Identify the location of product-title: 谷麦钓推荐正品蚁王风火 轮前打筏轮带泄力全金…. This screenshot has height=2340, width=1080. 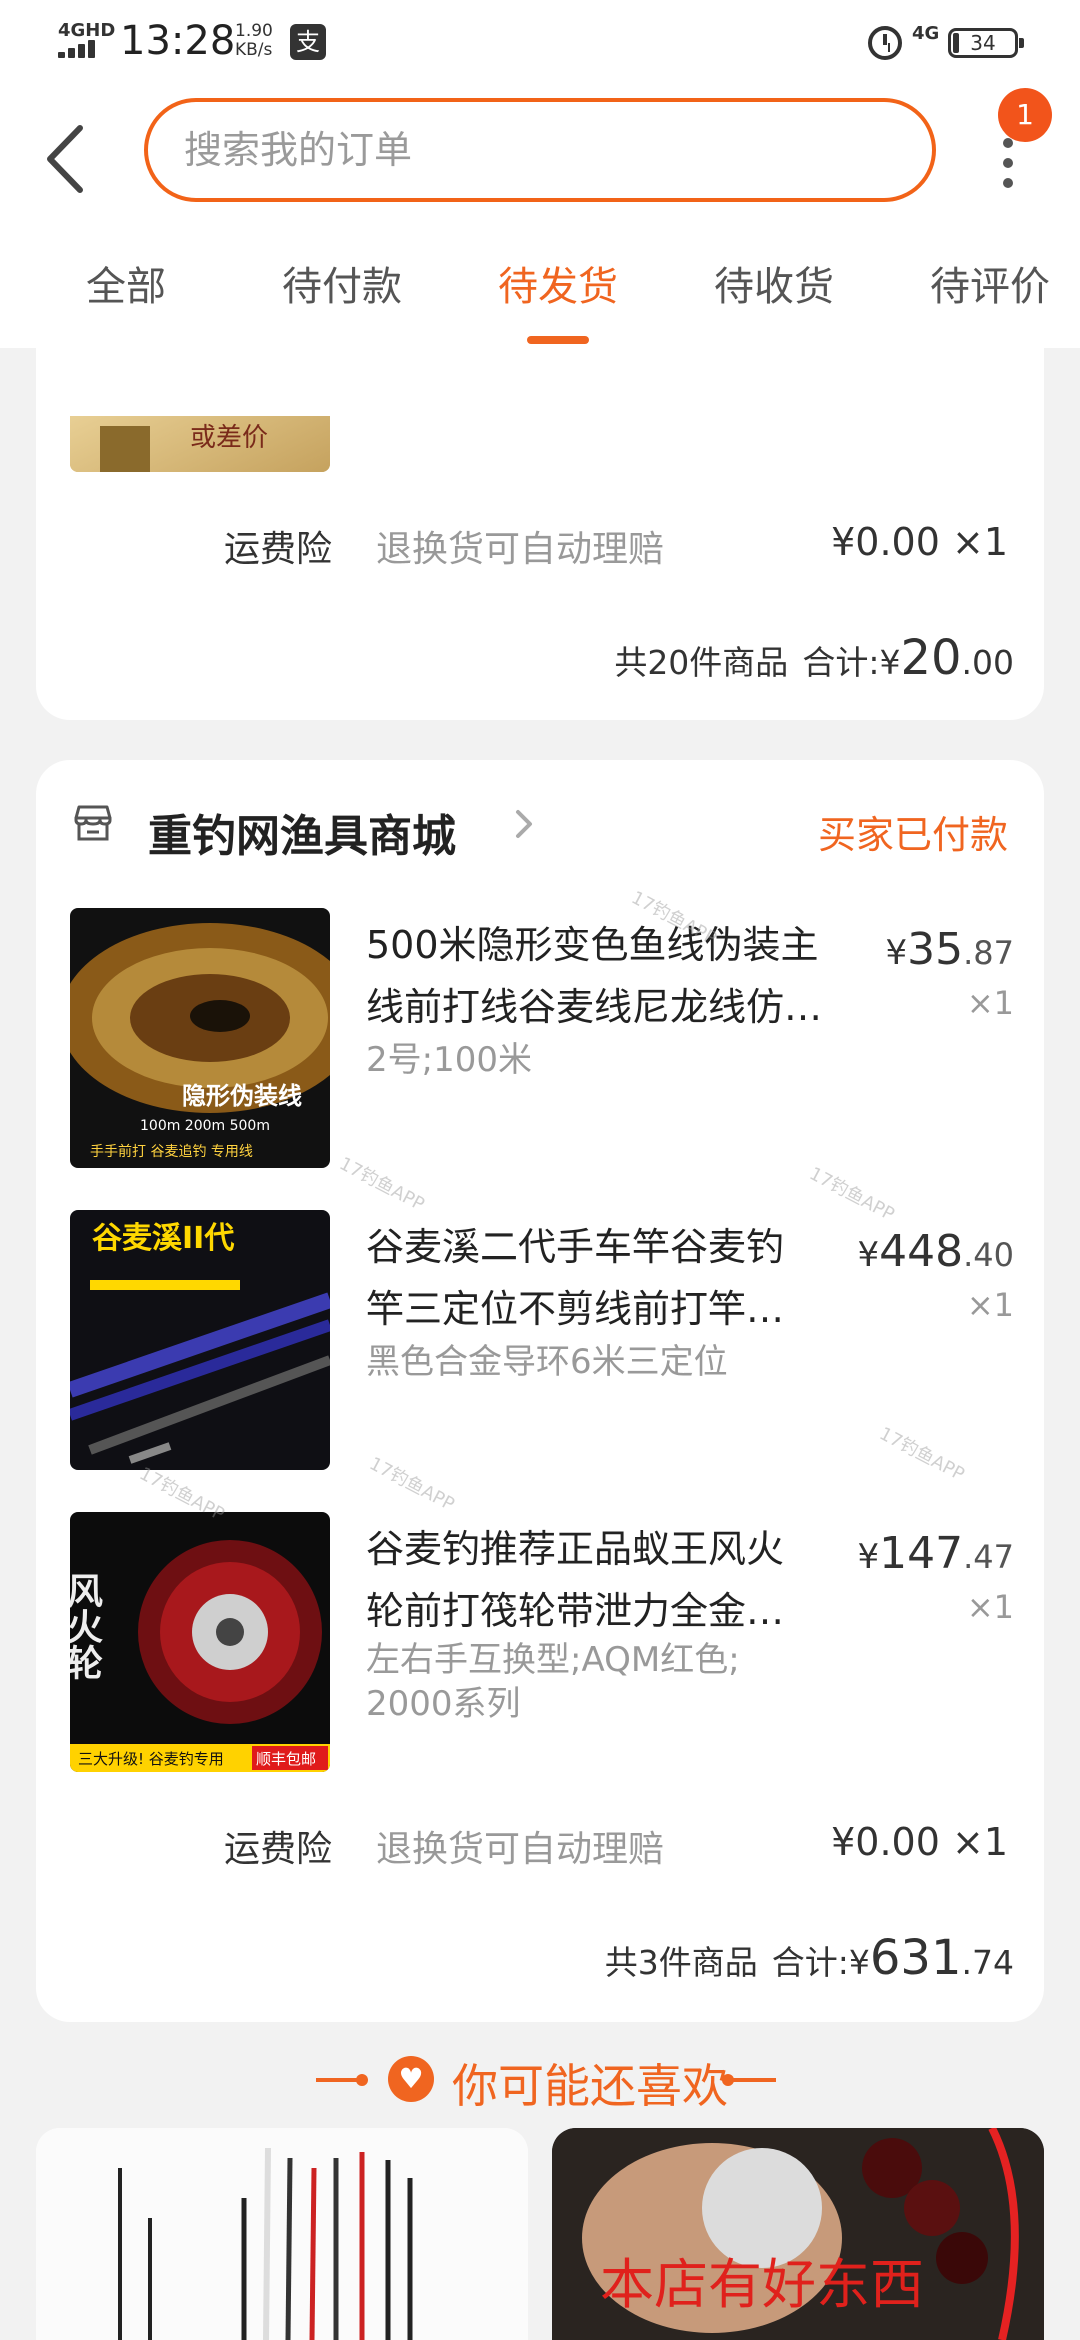
(616, 1580).